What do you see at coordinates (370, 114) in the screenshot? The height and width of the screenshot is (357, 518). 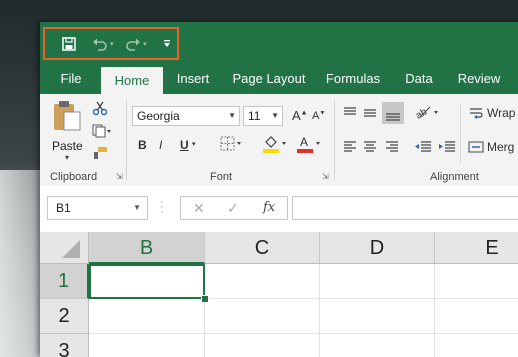 I see `middle-align-button` at bounding box center [370, 114].